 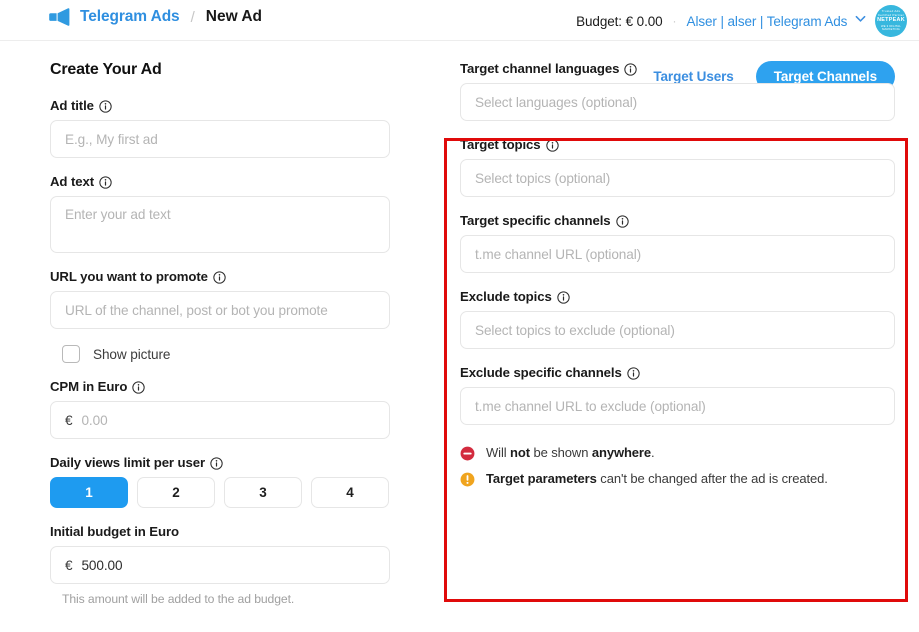 I want to click on target-languages-input: Select languages (optional), so click(x=677, y=102).